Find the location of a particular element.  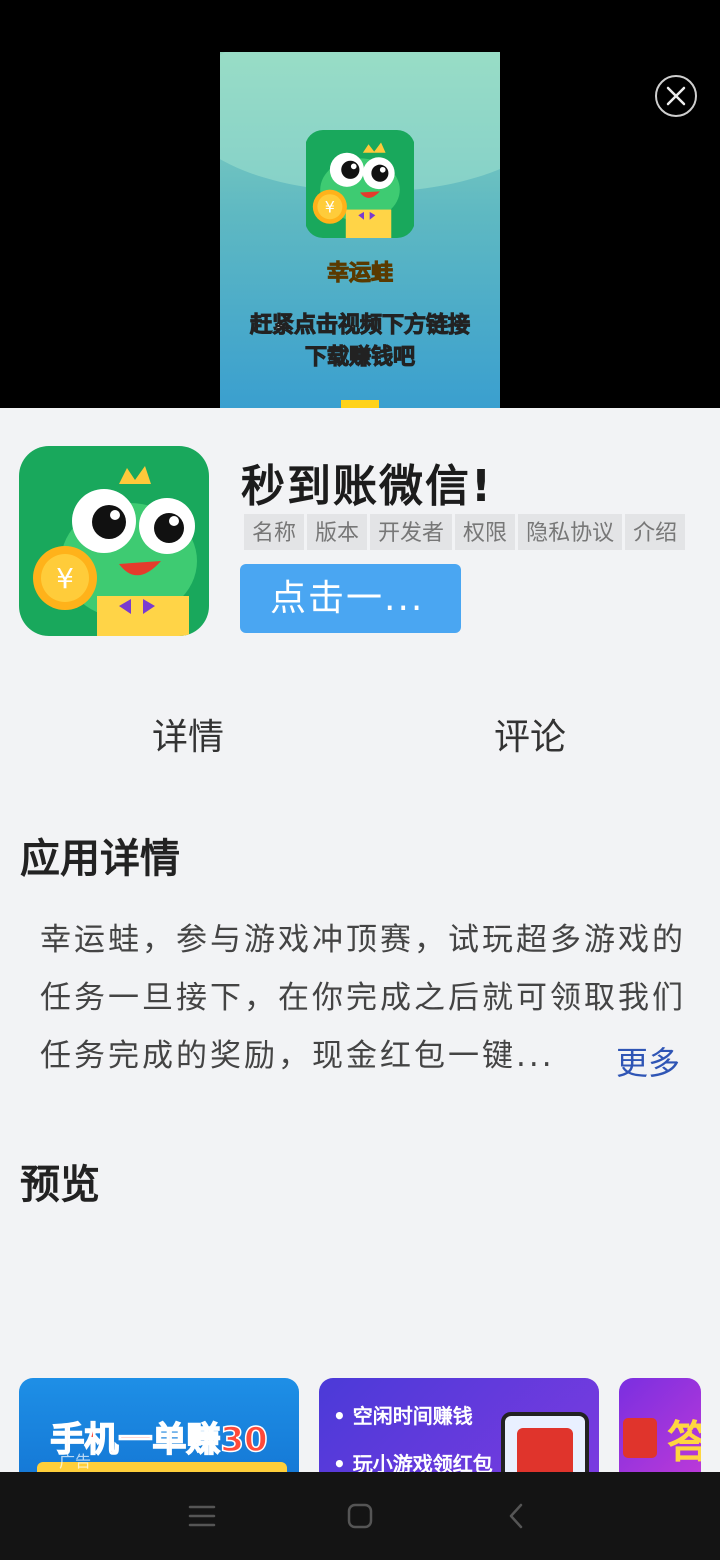

close-button is located at coordinates (676, 96).